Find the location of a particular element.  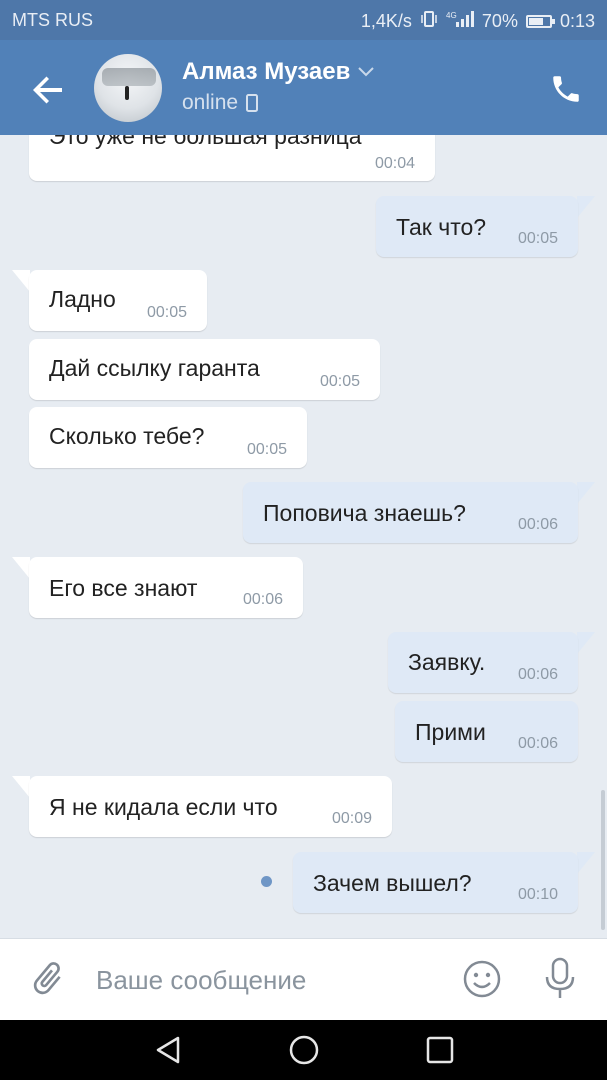

message-time: 00:10 is located at coordinates (537, 894).